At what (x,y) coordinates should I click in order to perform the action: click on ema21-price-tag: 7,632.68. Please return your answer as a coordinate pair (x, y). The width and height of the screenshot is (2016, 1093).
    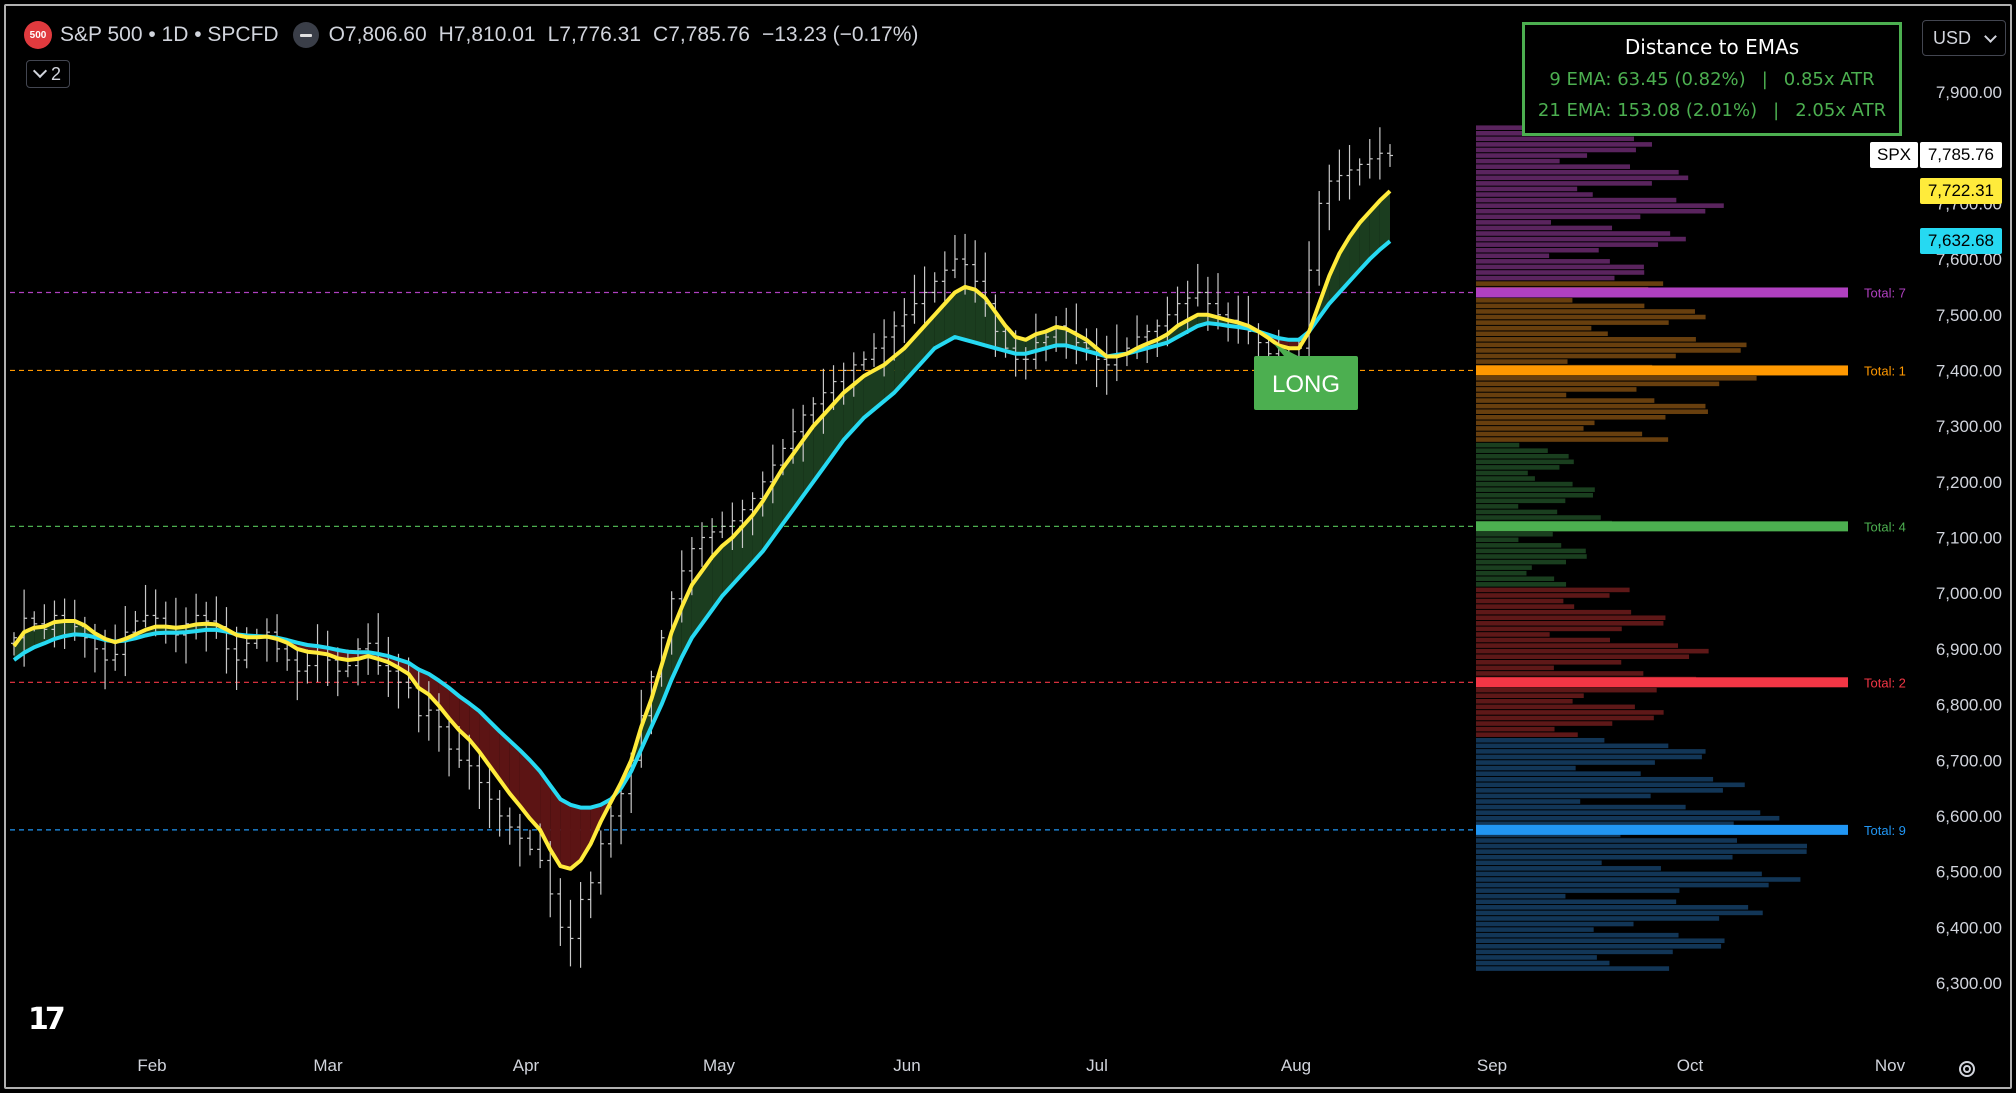
    Looking at the image, I should click on (1961, 241).